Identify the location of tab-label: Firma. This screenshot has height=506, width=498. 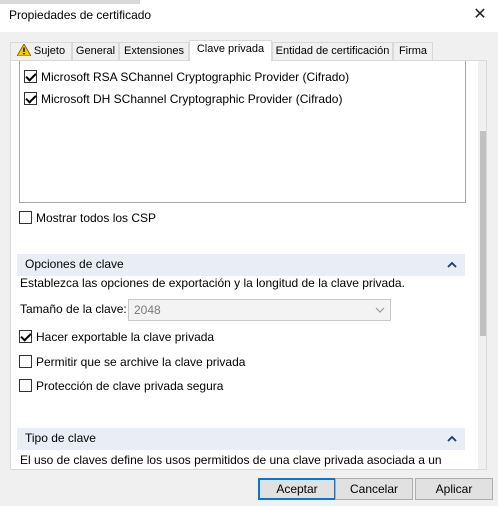
(413, 51).